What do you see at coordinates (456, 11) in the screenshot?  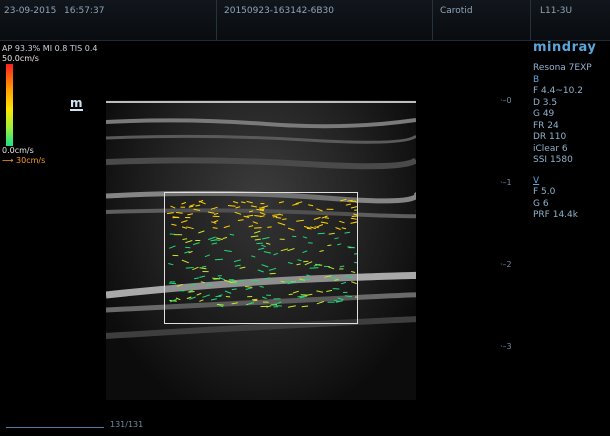 I see `preset-label: Carotid` at bounding box center [456, 11].